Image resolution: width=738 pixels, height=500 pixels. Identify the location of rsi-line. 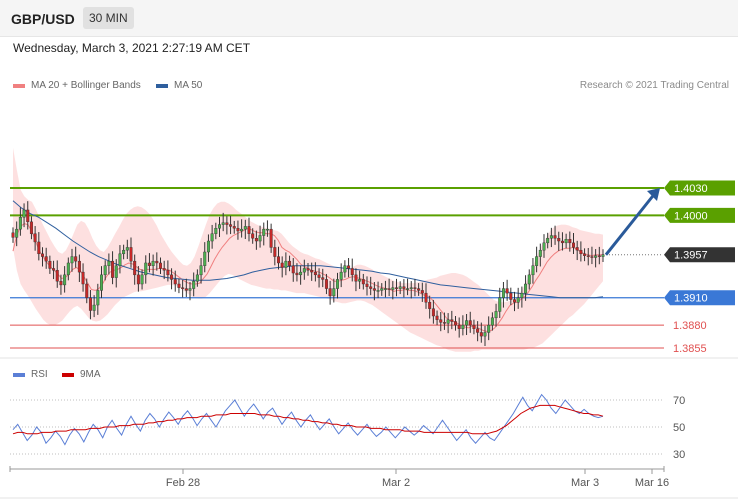
(308, 419).